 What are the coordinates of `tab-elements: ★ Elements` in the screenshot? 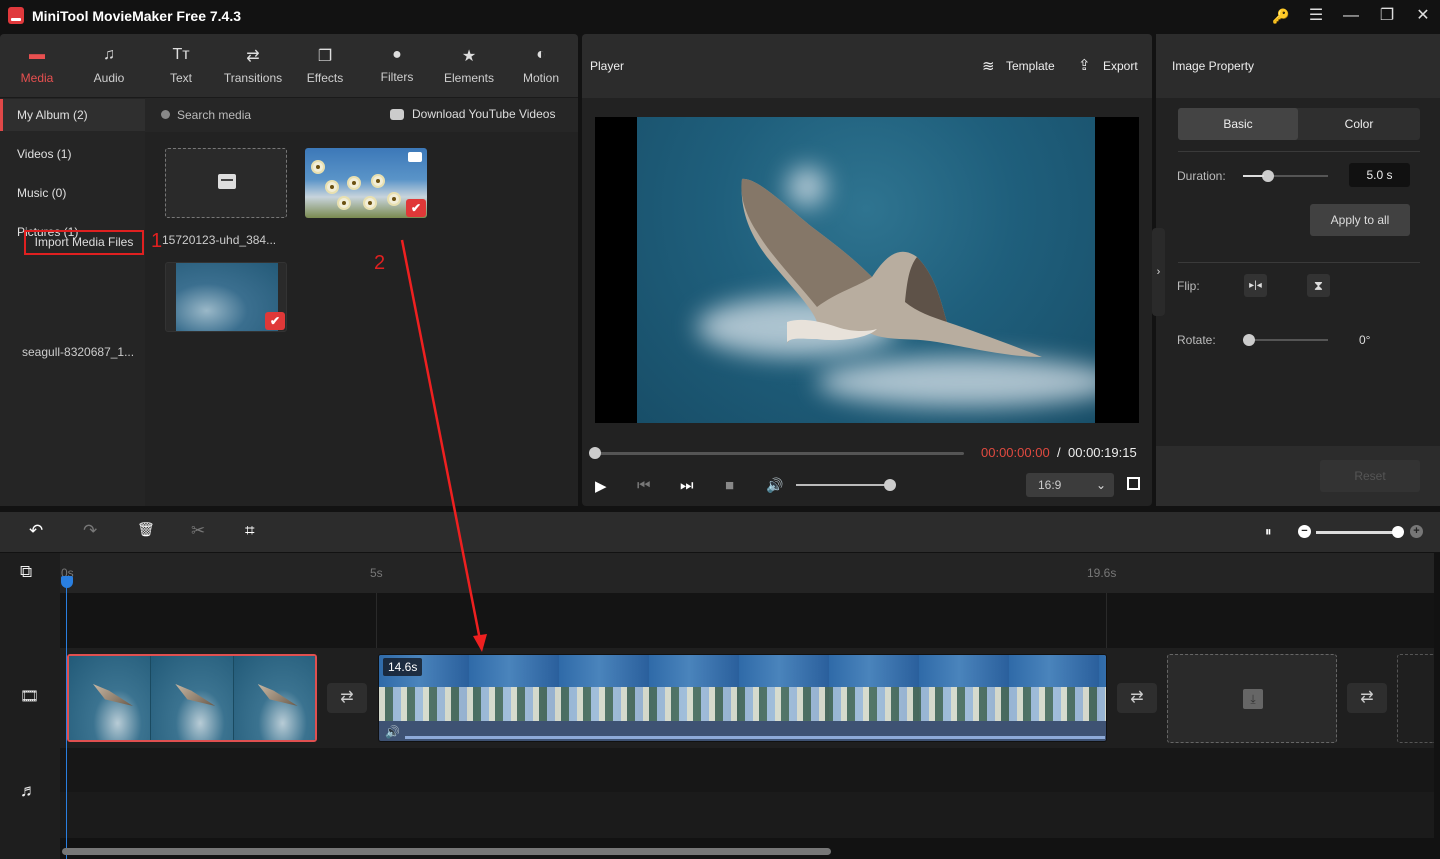 It's located at (469, 66).